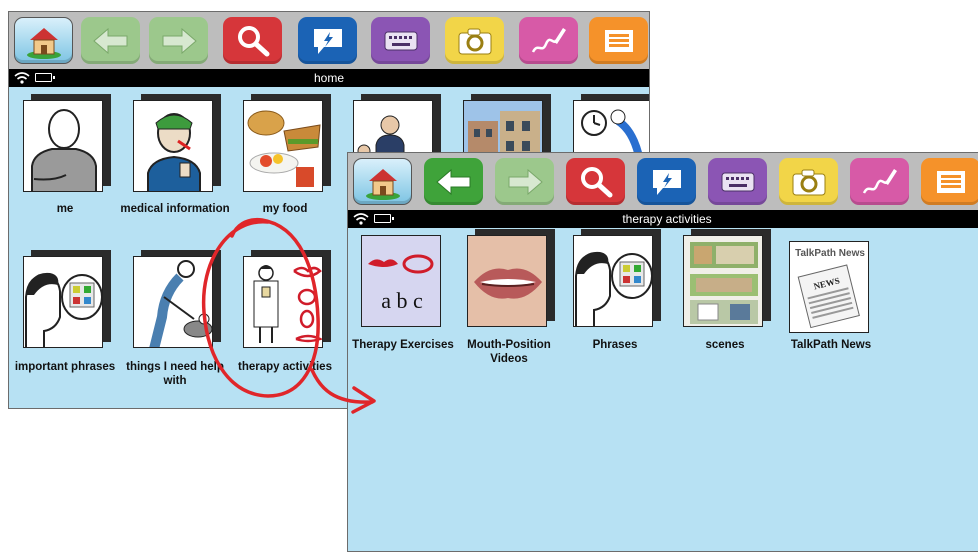 This screenshot has width=978, height=552. What do you see at coordinates (830, 253) in the screenshot?
I see `svg-text: TalkPath News` at bounding box center [830, 253].